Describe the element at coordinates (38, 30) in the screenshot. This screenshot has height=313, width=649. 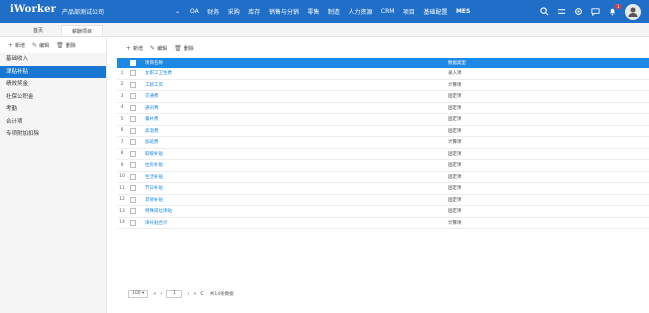
I see `tab-home: 首页` at that location.